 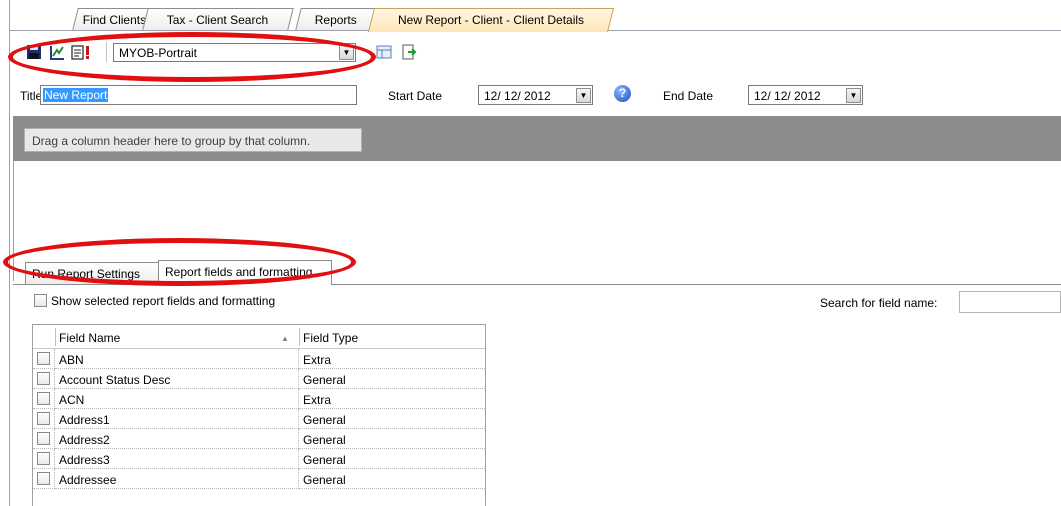 I want to click on table-row: Address3 General, so click(x=259, y=459).